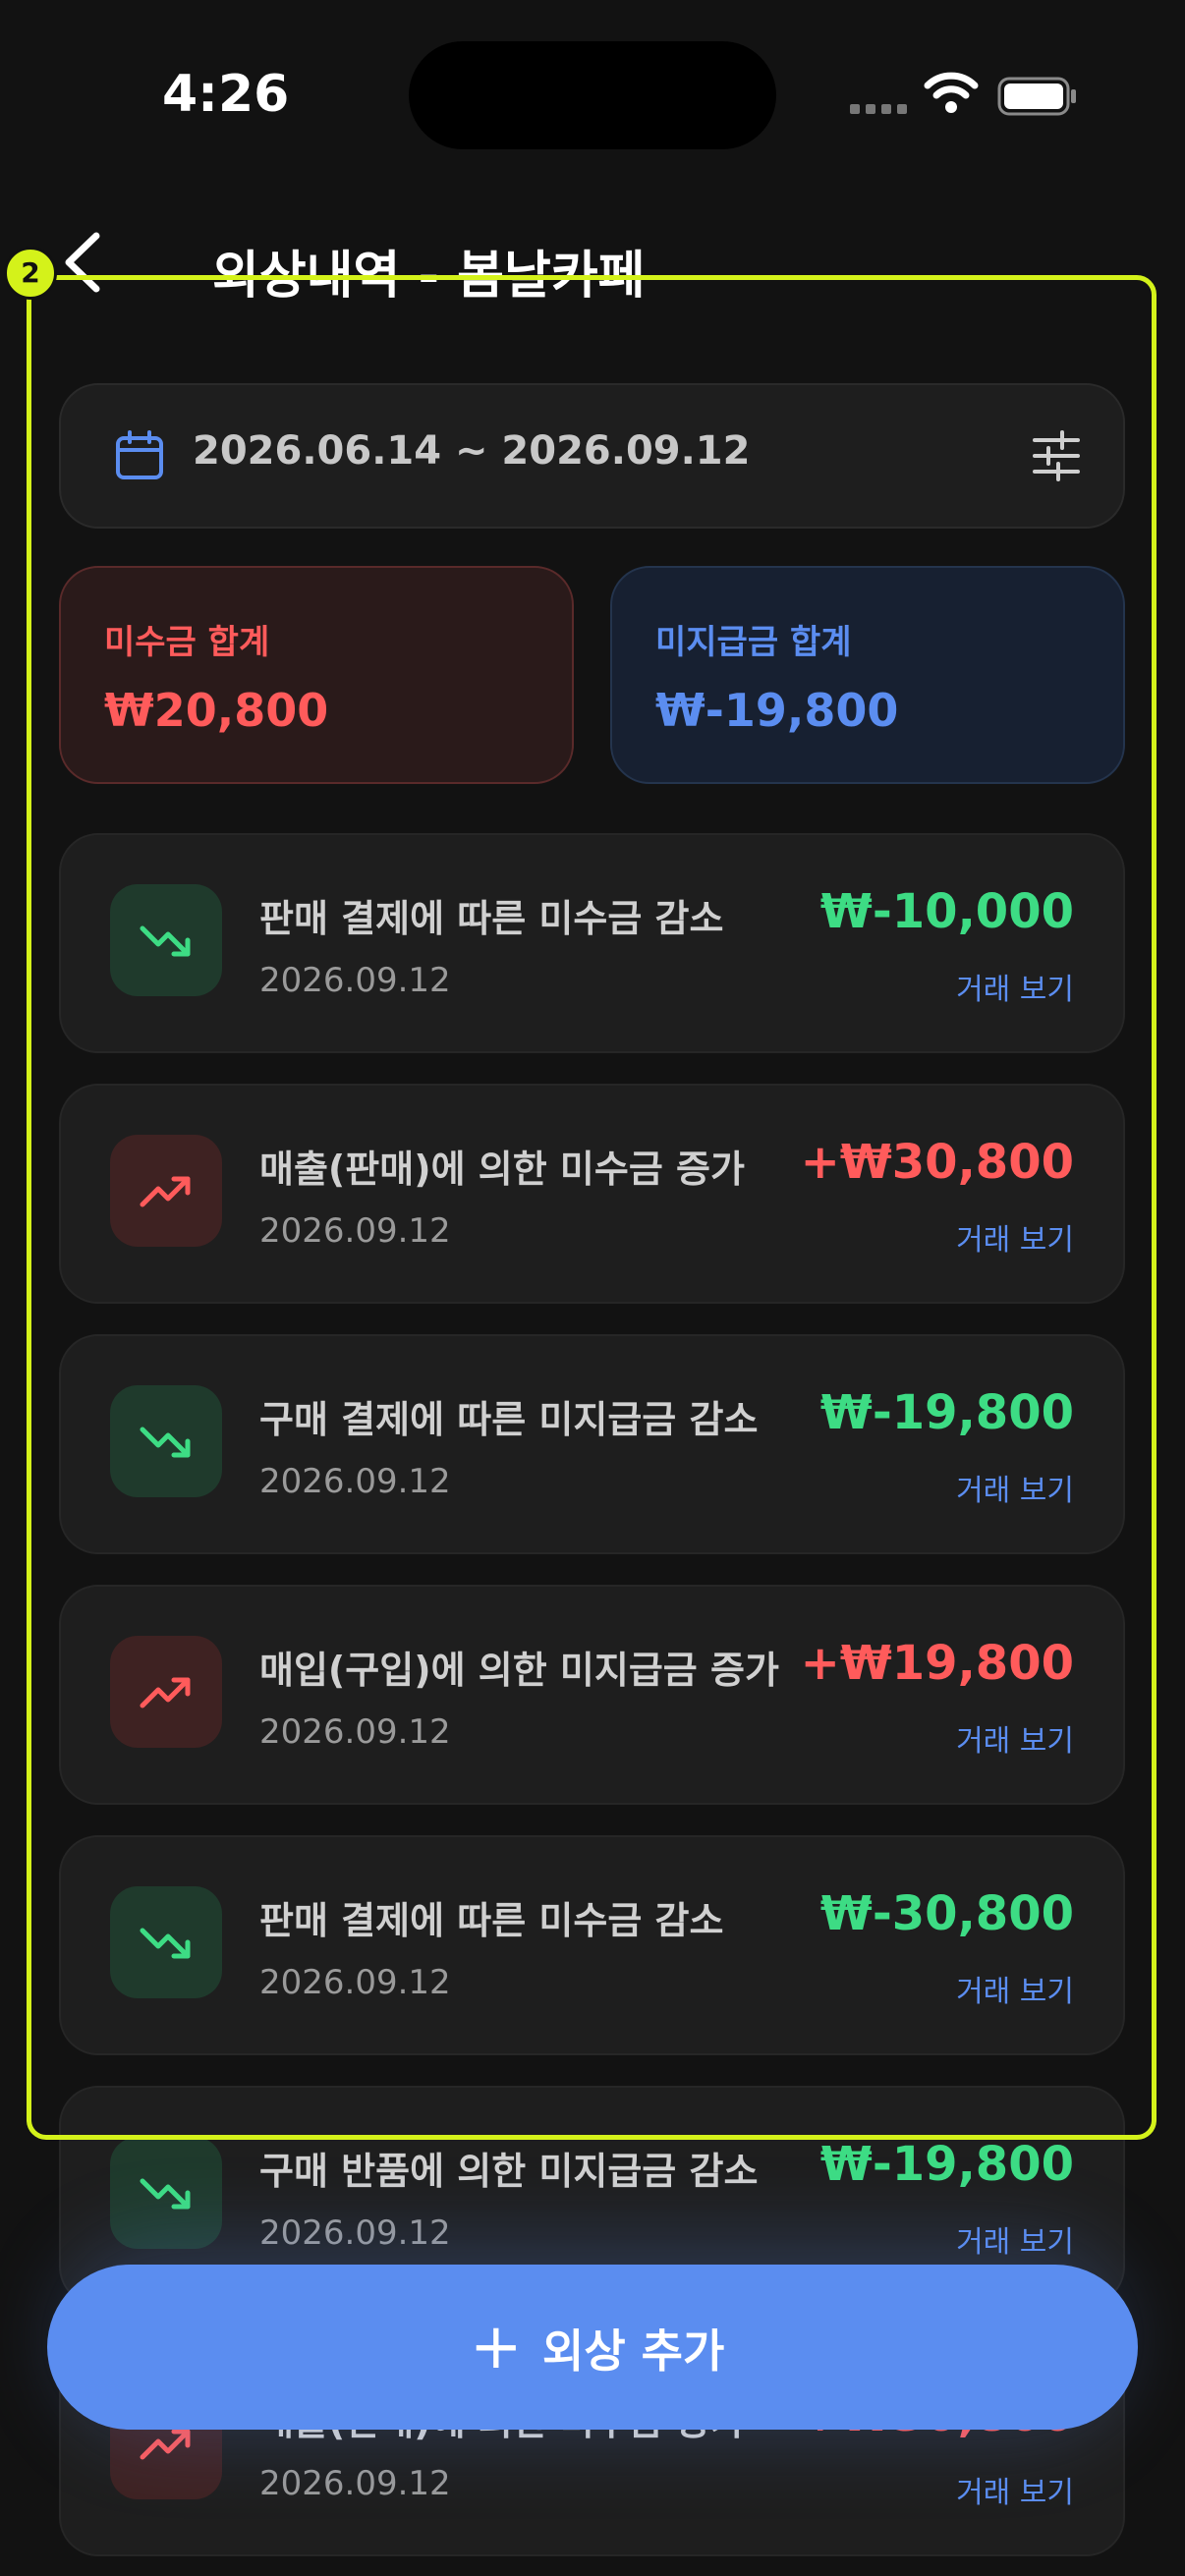 This screenshot has height=2576, width=1185. I want to click on calendar-icon, so click(139, 454).